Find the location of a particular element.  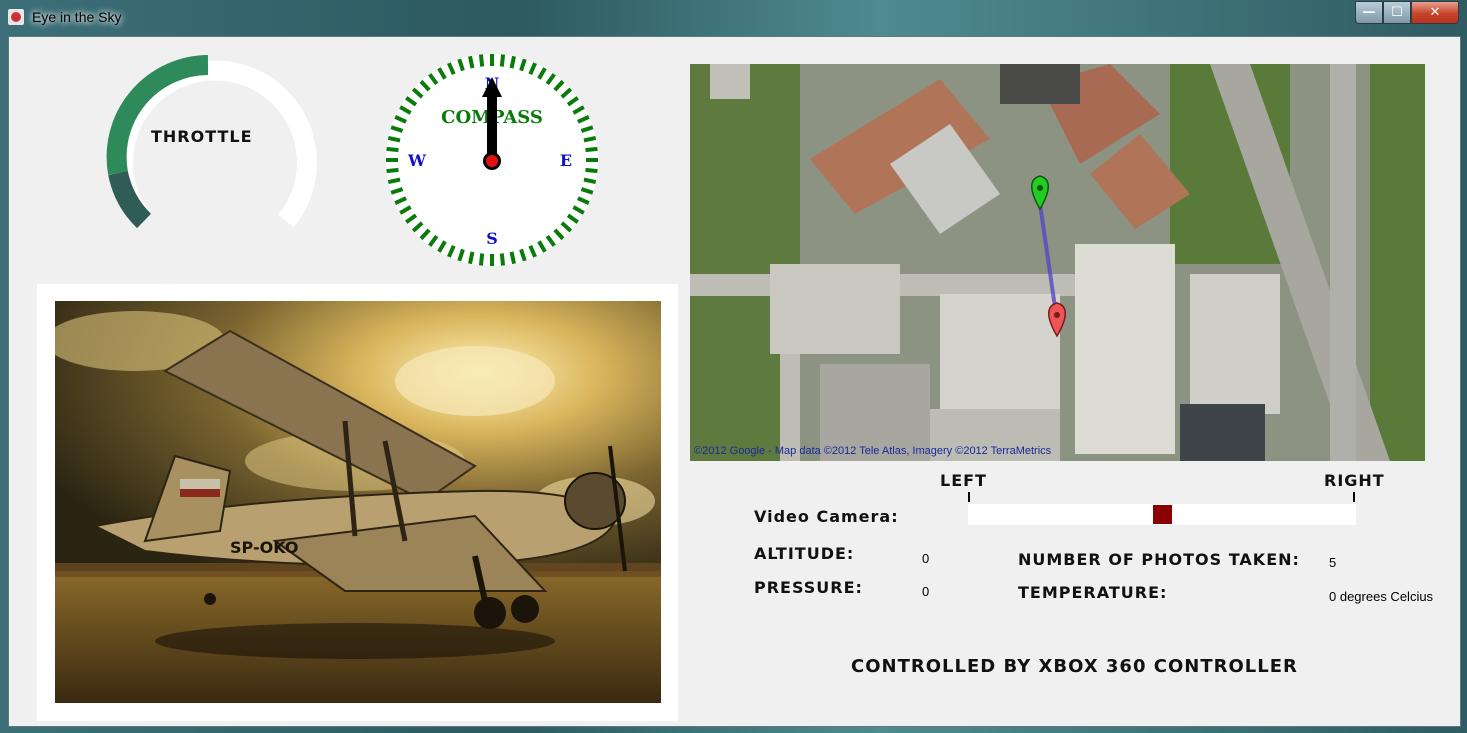

close-button: ✕ is located at coordinates (1435, 12).